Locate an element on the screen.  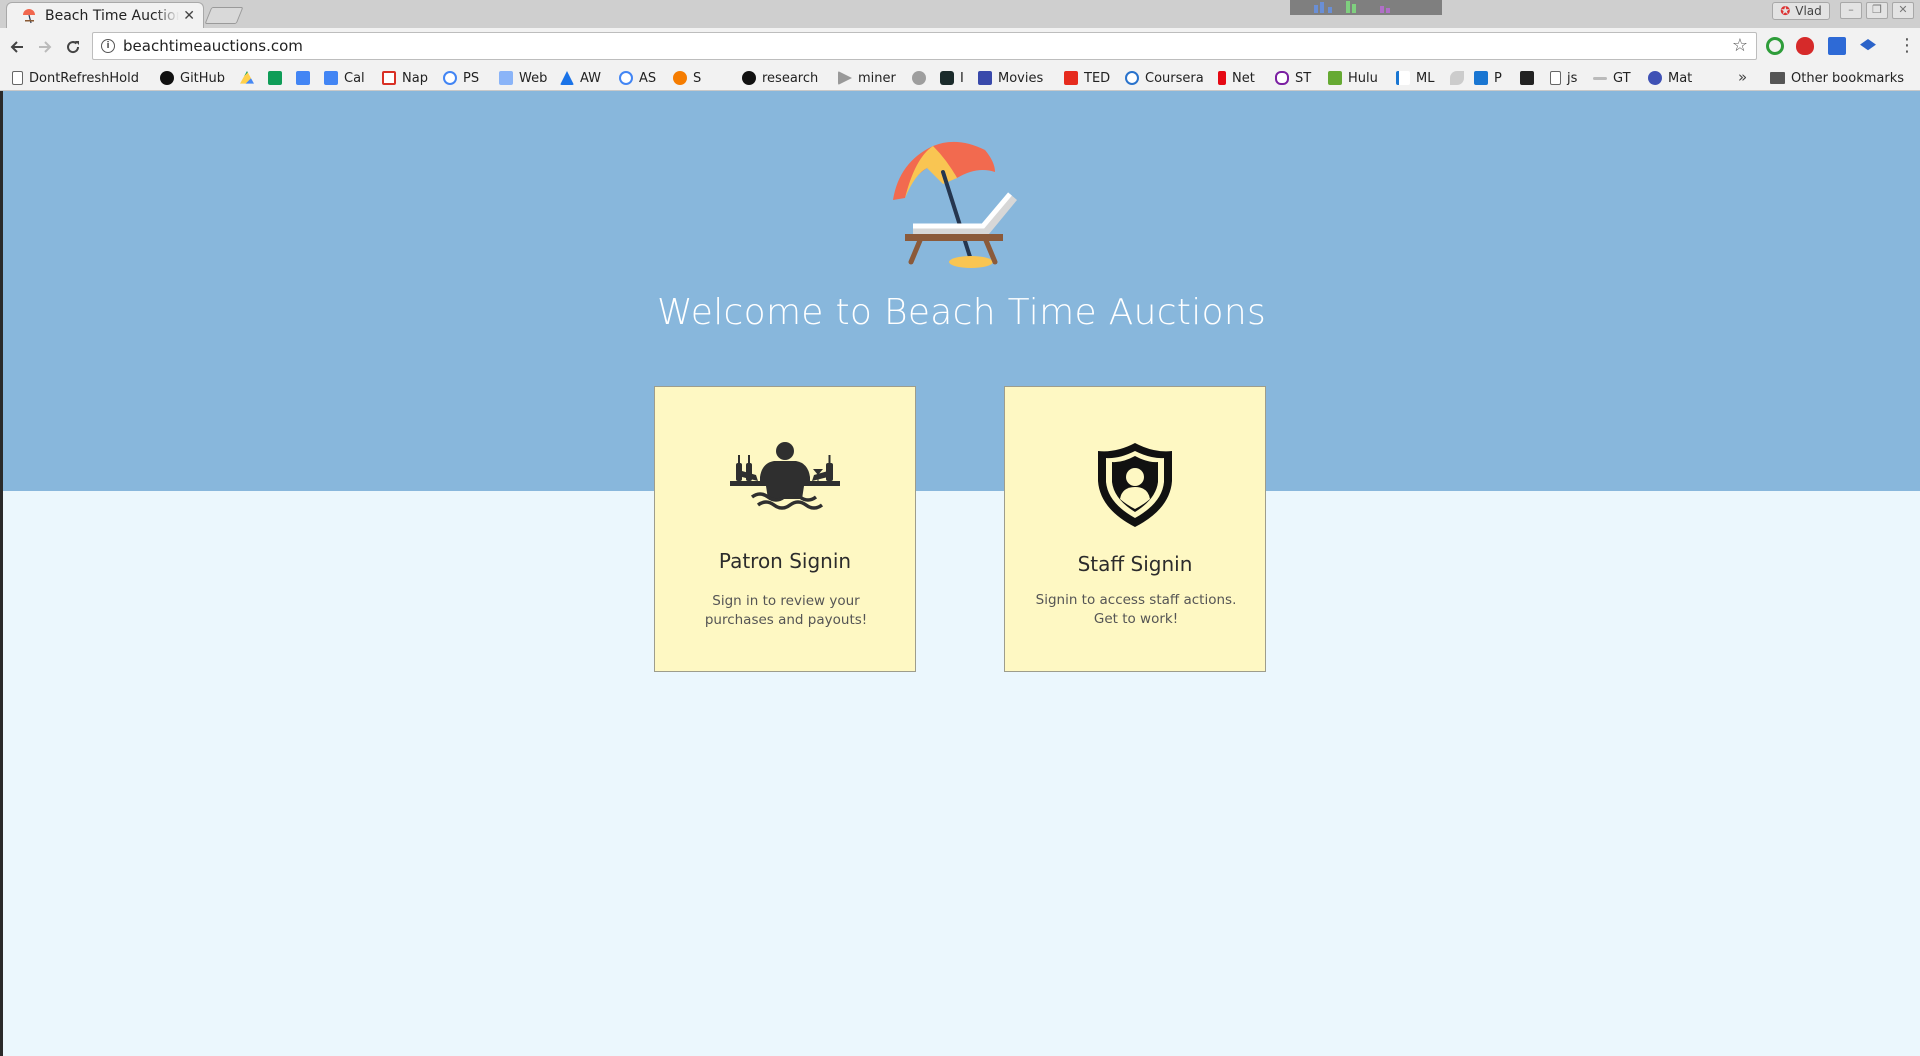
bookmark-cal: Cal is located at coordinates (344, 78).